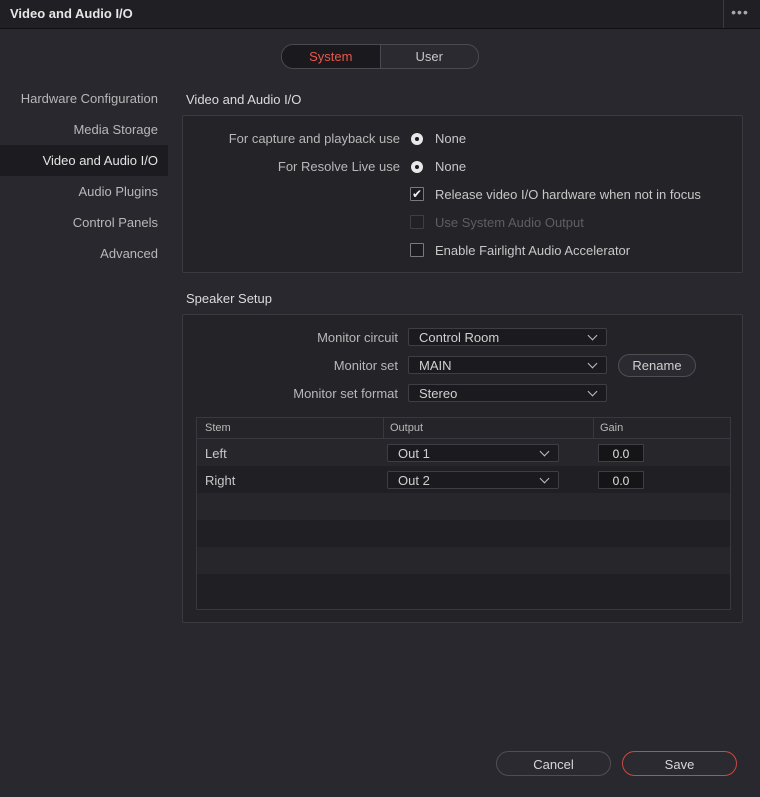 The height and width of the screenshot is (797, 760). What do you see at coordinates (229, 298) in the screenshot?
I see `speaker-section-title: Speaker Setup` at bounding box center [229, 298].